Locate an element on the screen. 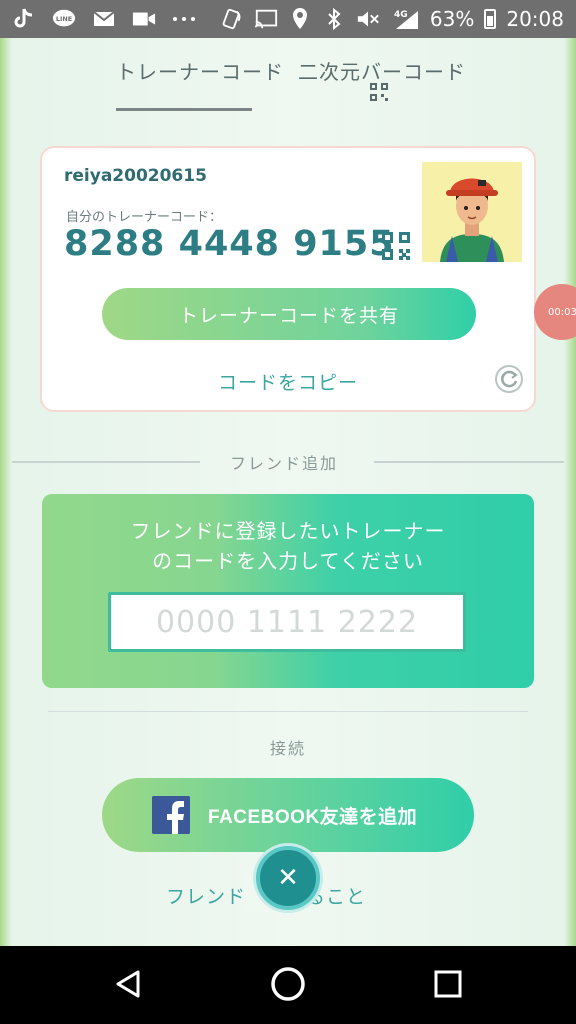  more-icon is located at coordinates (184, 19).